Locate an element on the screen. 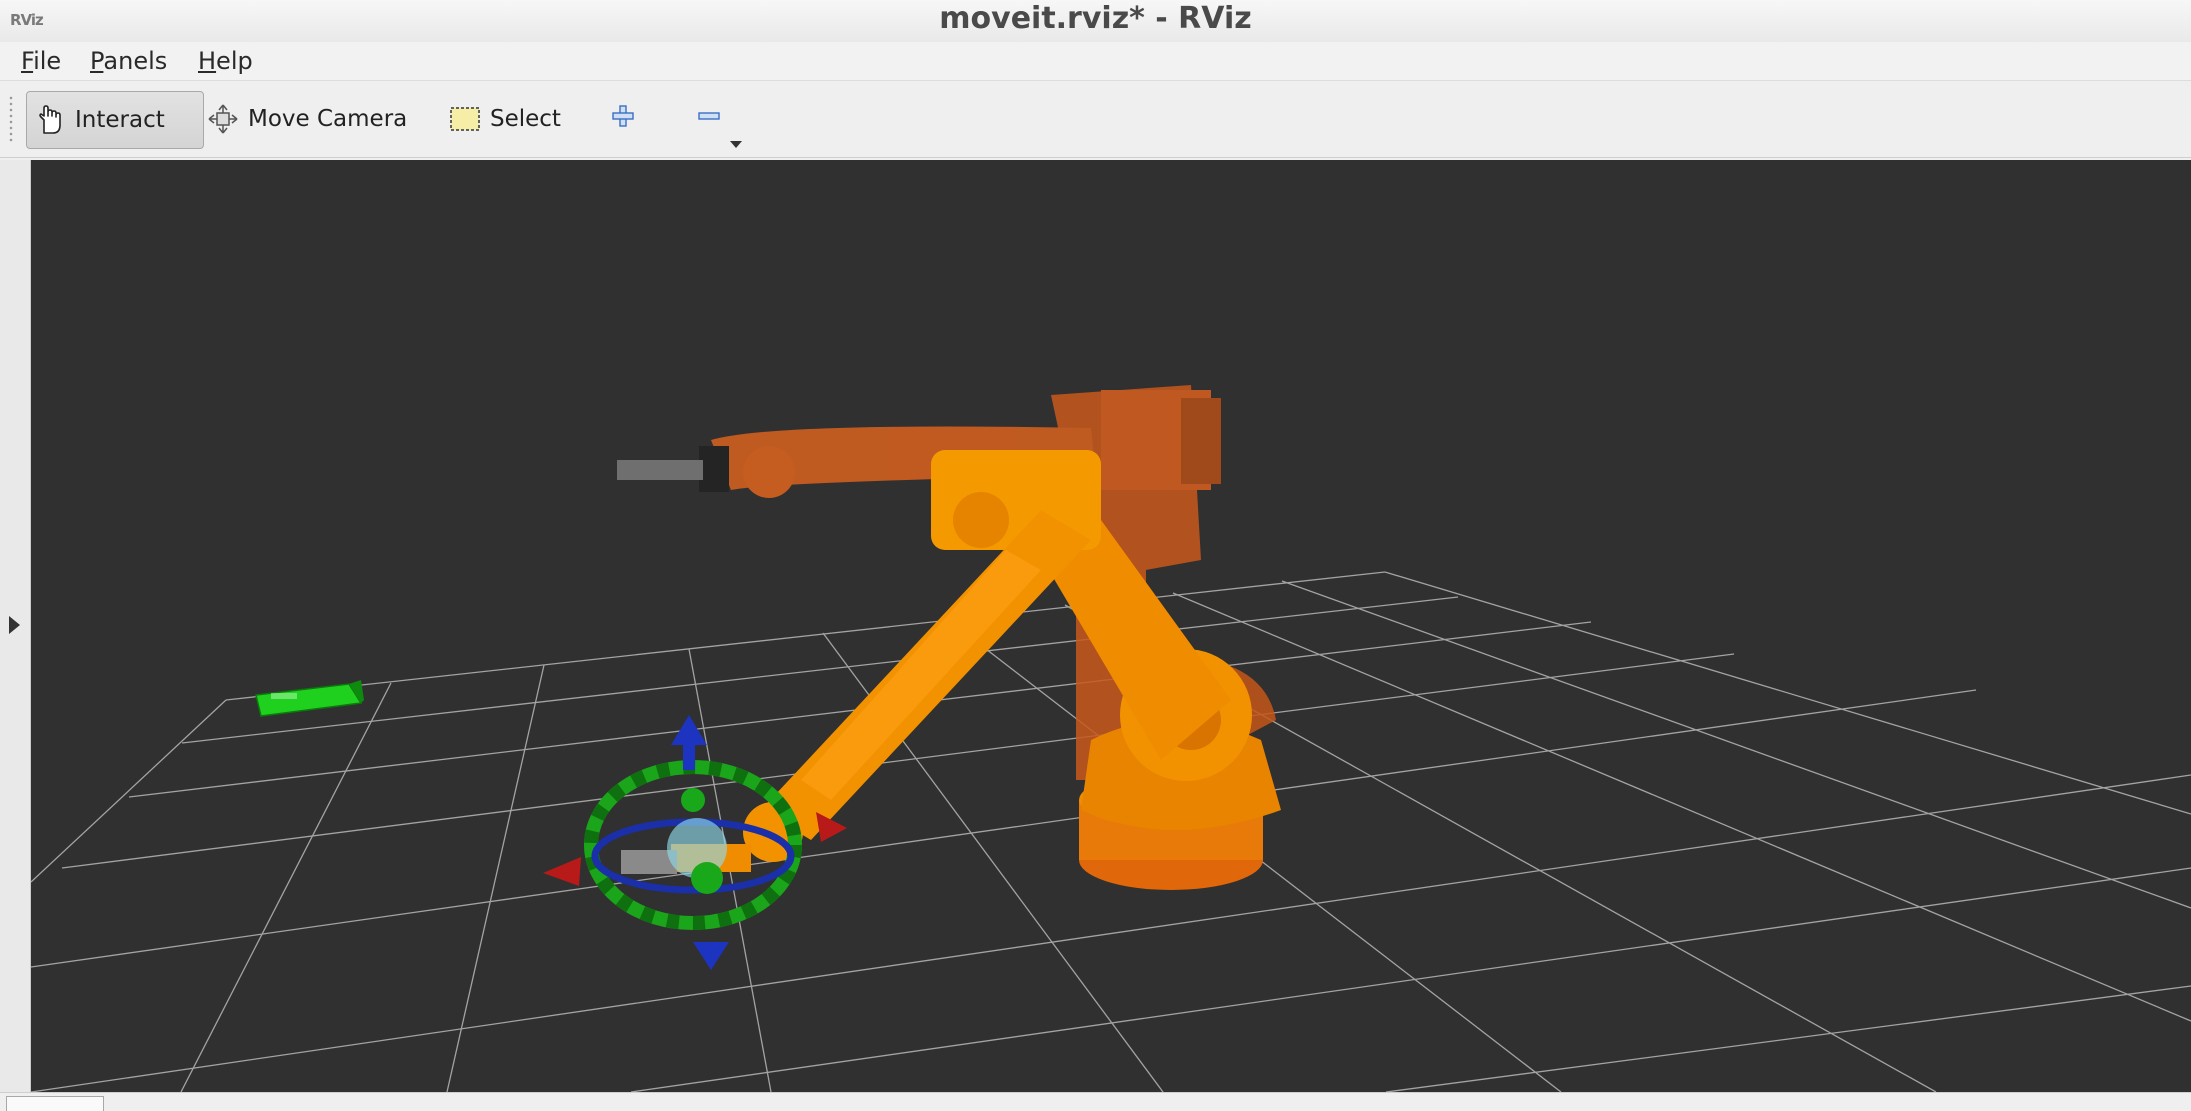 The image size is (2191, 1111). plus-icon is located at coordinates (623, 119).